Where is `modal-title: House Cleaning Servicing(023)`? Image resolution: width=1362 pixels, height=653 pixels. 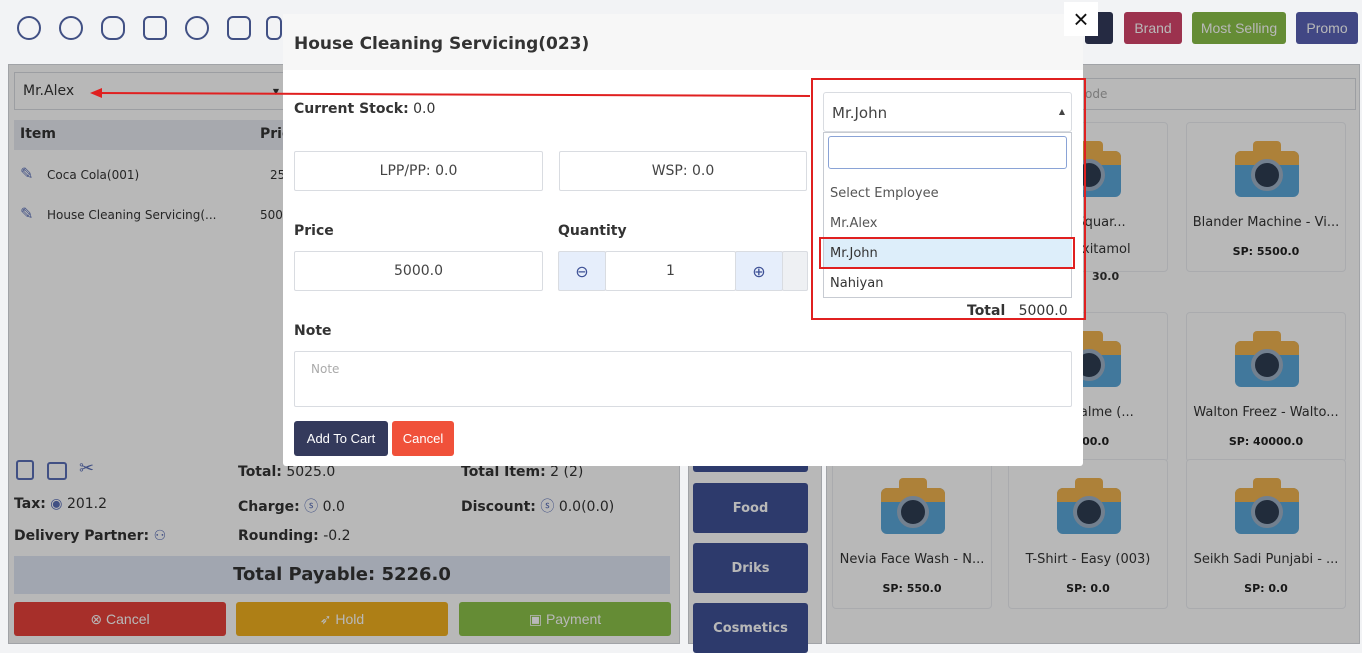 modal-title: House Cleaning Servicing(023) is located at coordinates (442, 44).